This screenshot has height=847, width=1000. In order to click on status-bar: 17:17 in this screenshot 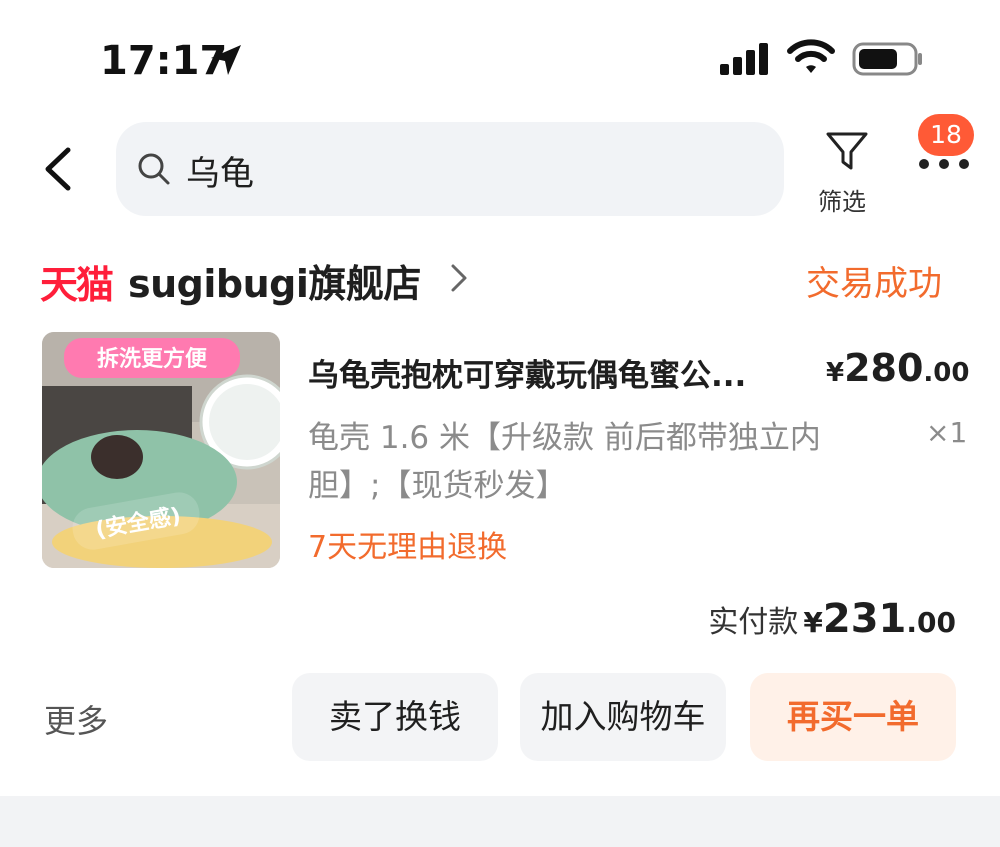, I will do `click(500, 55)`.